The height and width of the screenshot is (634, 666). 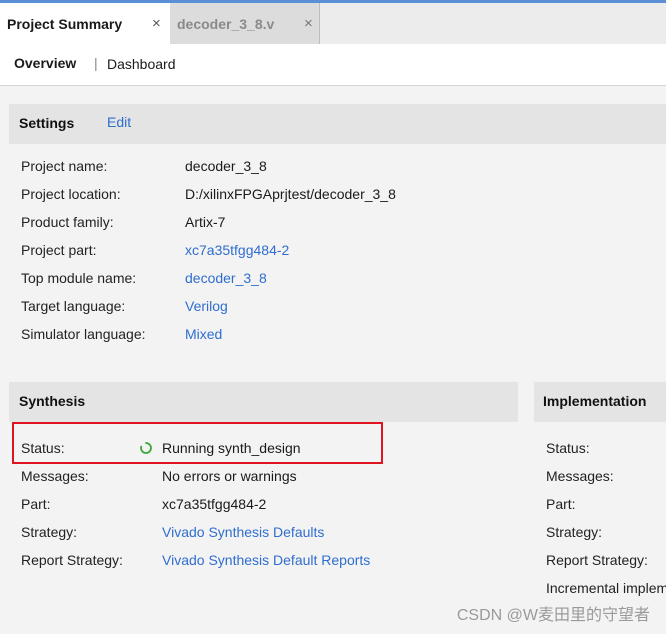 What do you see at coordinates (55, 476) in the screenshot?
I see `synthesis-label-messages: Messages:` at bounding box center [55, 476].